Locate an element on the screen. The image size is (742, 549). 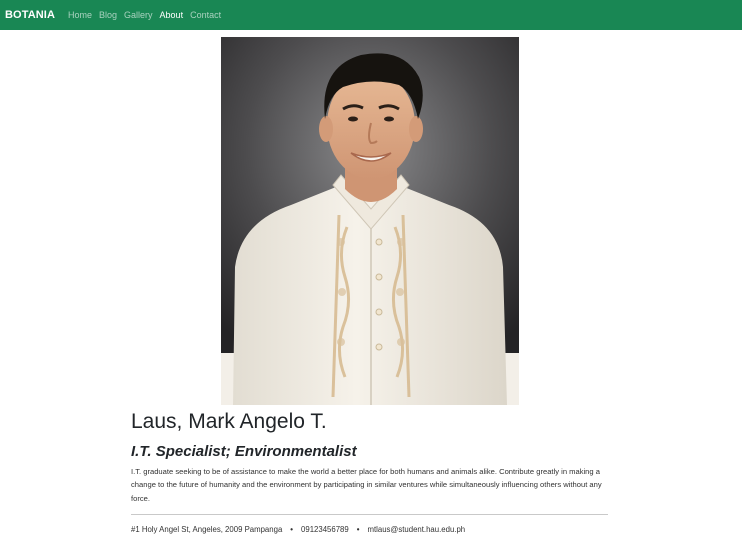
navbar: BOTANIA Home Blog Gallery About Contact is located at coordinates (371, 15).